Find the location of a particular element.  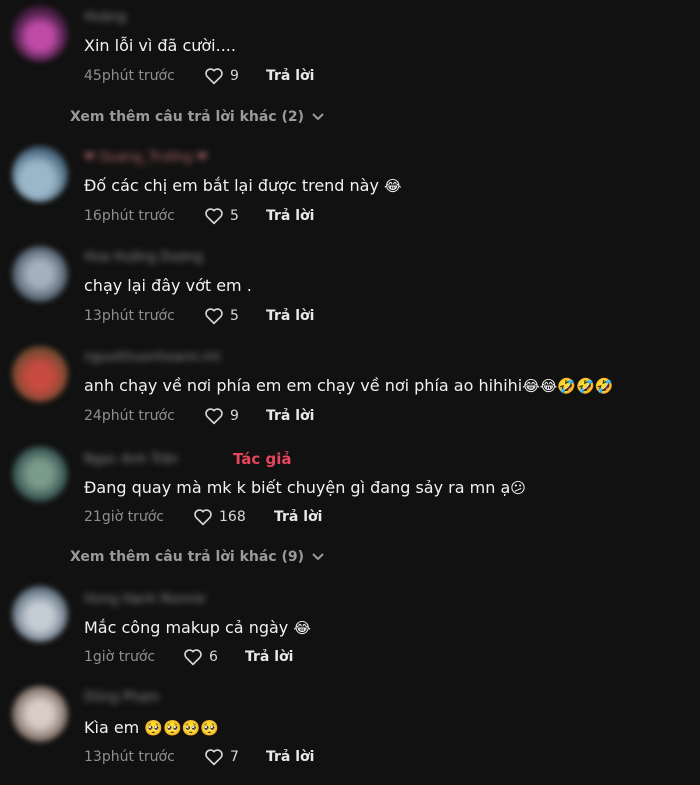

comment-time: 45phút trước is located at coordinates (129, 76).